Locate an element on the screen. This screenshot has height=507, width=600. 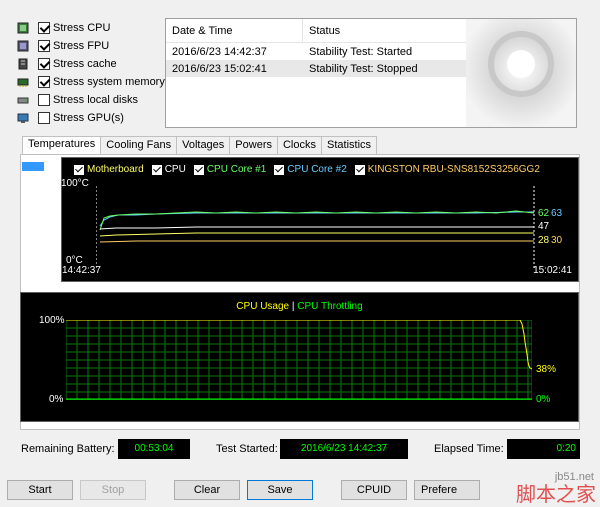
legend-motherboard: Motherboard is located at coordinates (109, 169).